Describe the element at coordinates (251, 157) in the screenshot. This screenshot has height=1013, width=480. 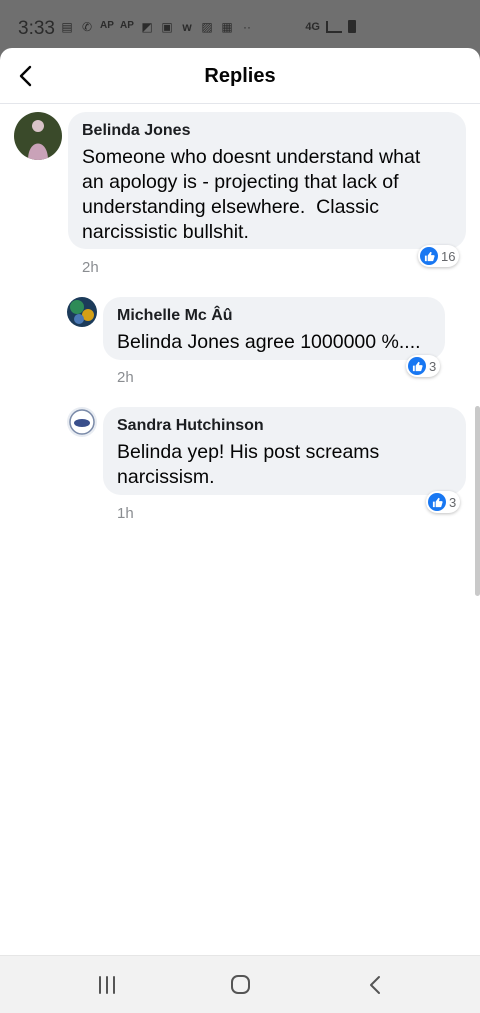
I see `comment-text-line: Someone who doesnt understand what` at that location.